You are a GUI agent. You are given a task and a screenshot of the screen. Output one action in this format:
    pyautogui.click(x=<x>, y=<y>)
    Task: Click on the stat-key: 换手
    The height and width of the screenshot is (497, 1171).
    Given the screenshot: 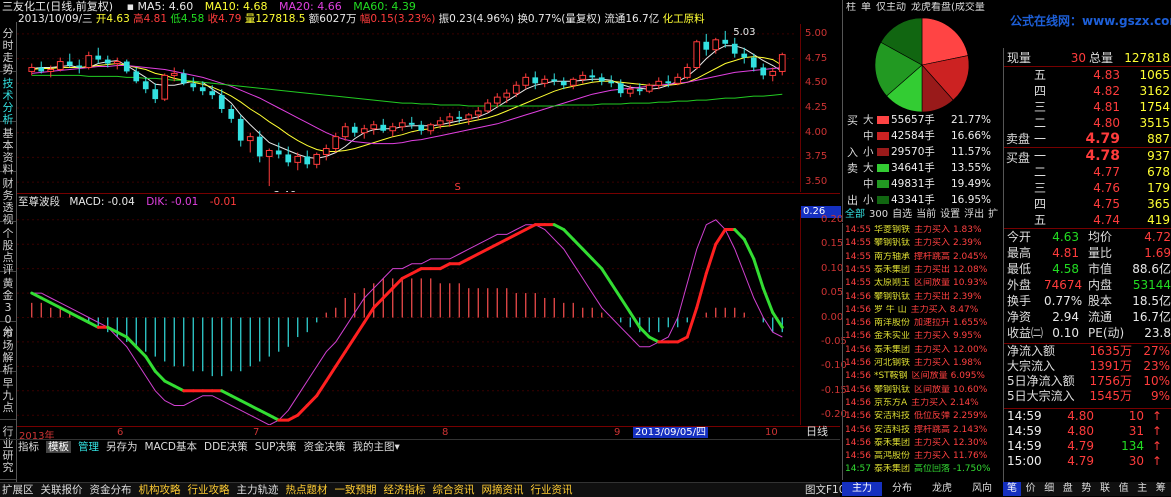 What is the action you would take?
    pyautogui.click(x=1019, y=301)
    